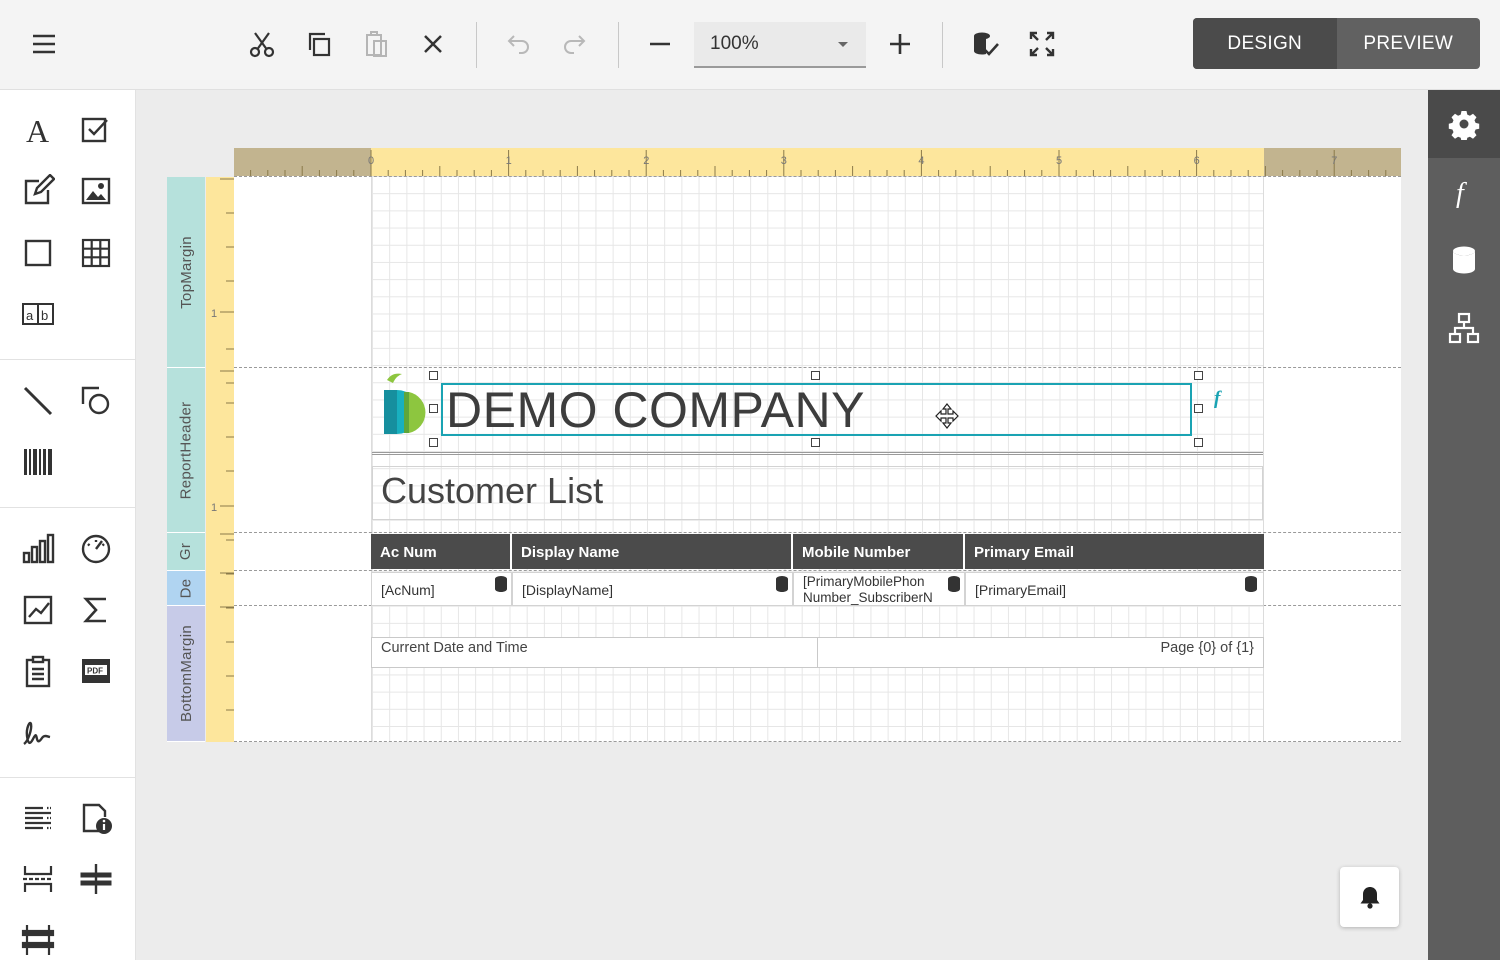  I want to click on column-header-mobile-number: Mobile Number, so click(879, 551).